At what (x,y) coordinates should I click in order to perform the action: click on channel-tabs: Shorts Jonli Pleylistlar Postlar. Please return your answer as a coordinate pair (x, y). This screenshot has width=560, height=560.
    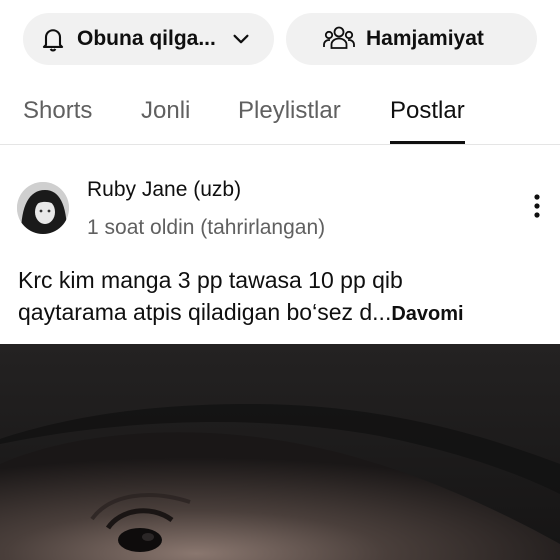
    Looking at the image, I should click on (280, 117).